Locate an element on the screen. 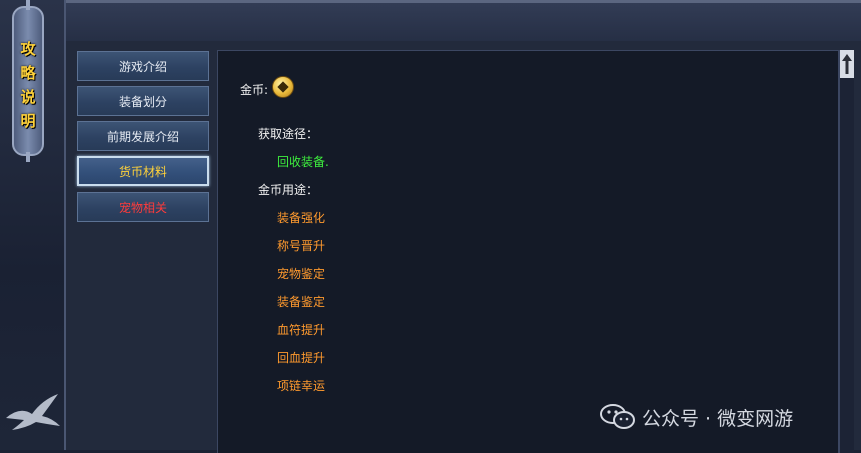 Image resolution: width=861 pixels, height=453 pixels. usage-item: 装备鉴定 is located at coordinates (301, 302).